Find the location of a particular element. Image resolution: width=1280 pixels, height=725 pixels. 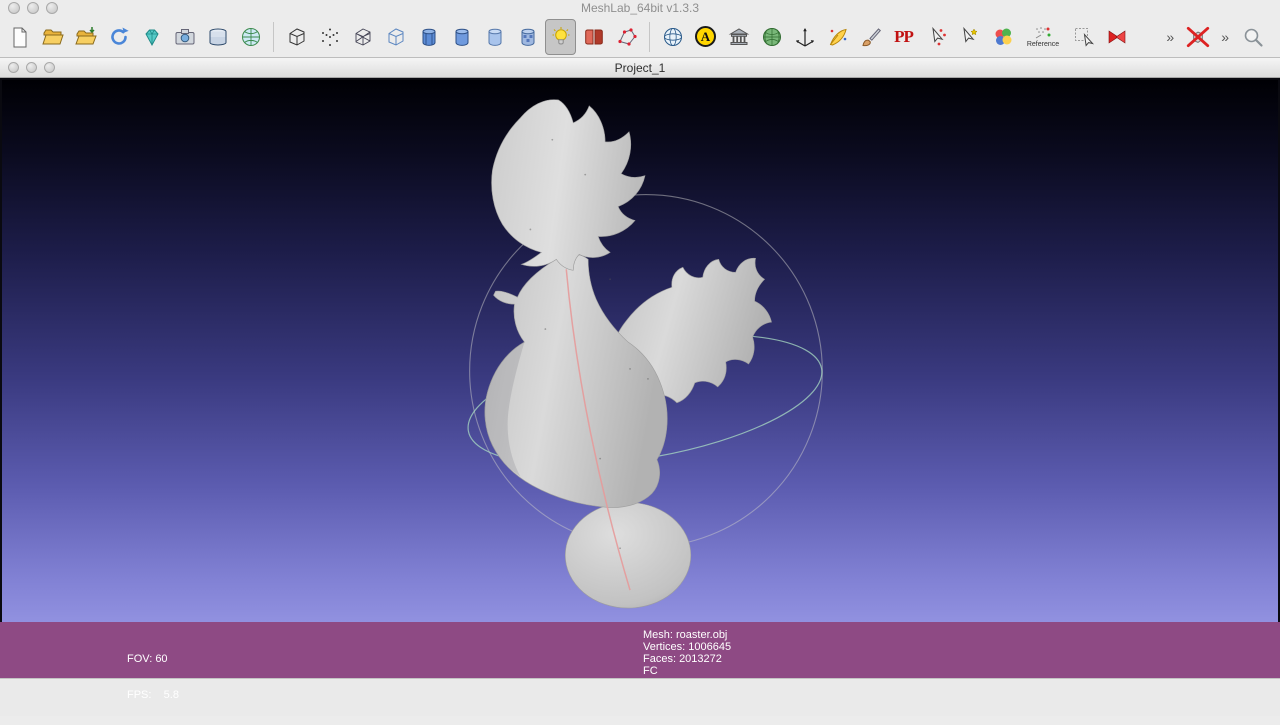

light-toggle-button is located at coordinates (560, 36).